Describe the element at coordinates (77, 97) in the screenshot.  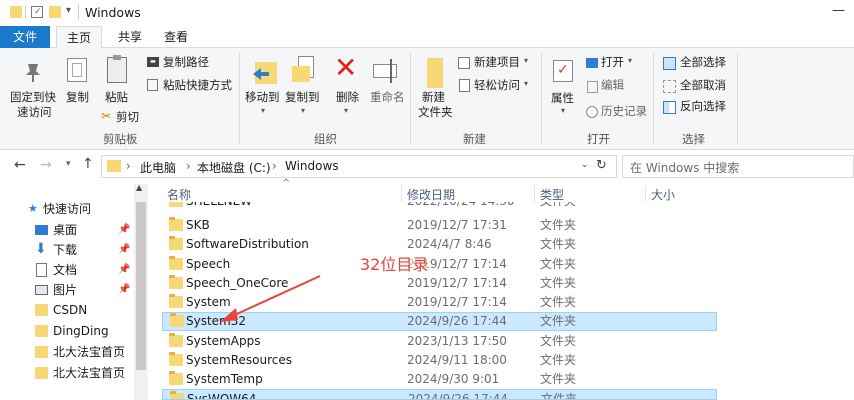
I see `copy-button: 复制` at that location.